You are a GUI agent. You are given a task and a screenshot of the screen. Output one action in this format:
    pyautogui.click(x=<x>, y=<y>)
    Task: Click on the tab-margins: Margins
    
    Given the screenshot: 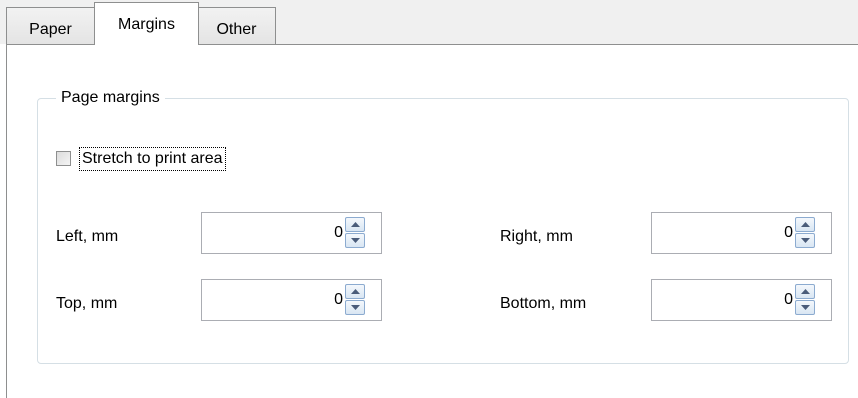 What is the action you would take?
    pyautogui.click(x=146, y=23)
    